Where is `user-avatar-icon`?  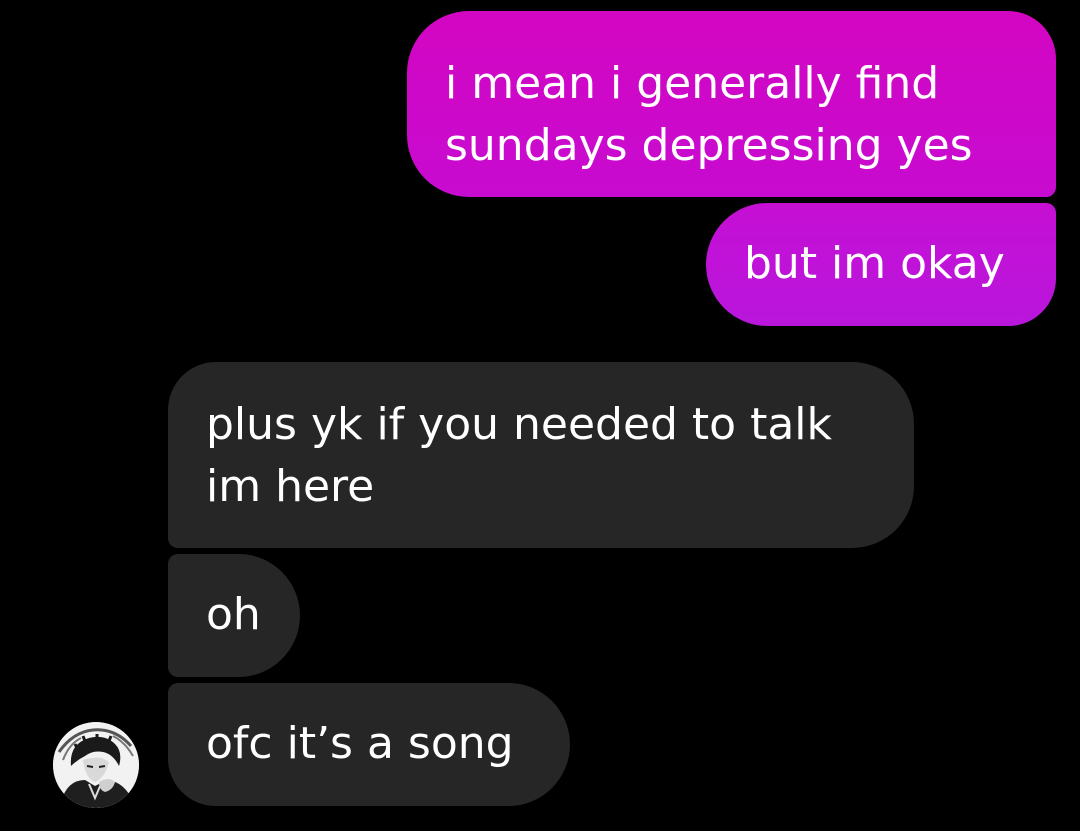 user-avatar-icon is located at coordinates (96, 765).